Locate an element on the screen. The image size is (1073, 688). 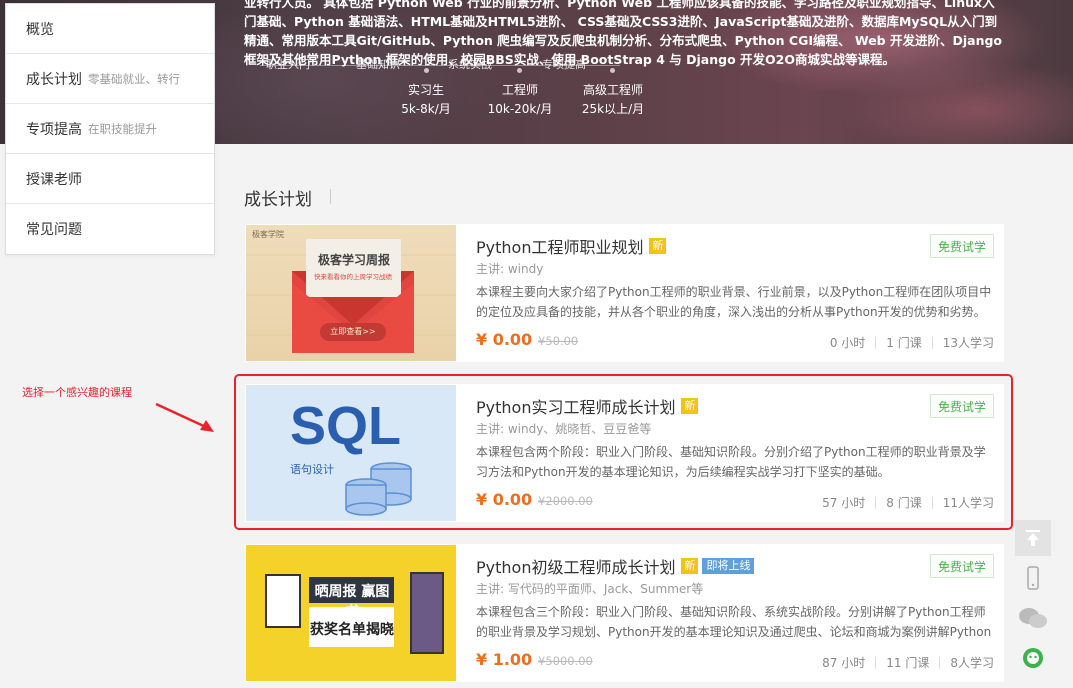
course-lessons: 1 门课 is located at coordinates (904, 343).